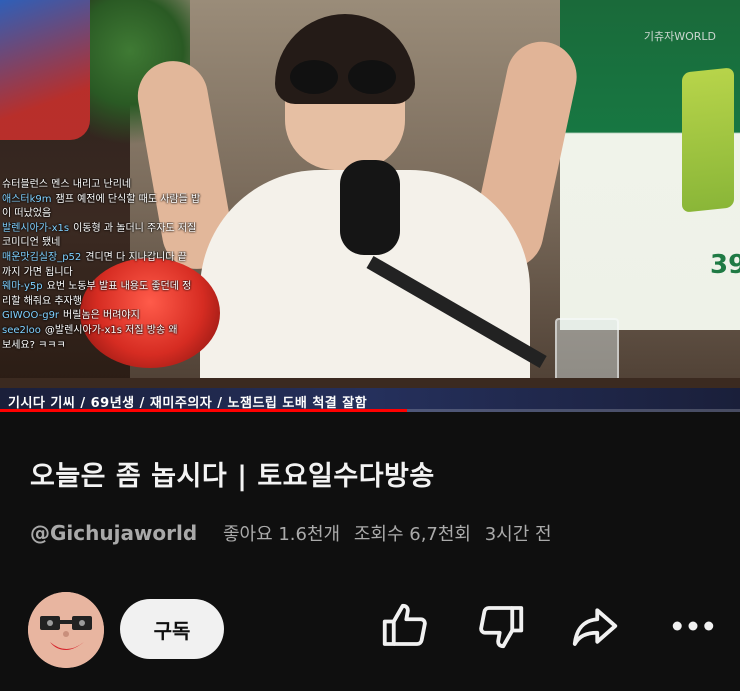 Image resolution: width=740 pixels, height=691 pixels. I want to click on chat-message: see2loo @발렌시아가-x1s 저질 방송 왜, so click(112, 331).